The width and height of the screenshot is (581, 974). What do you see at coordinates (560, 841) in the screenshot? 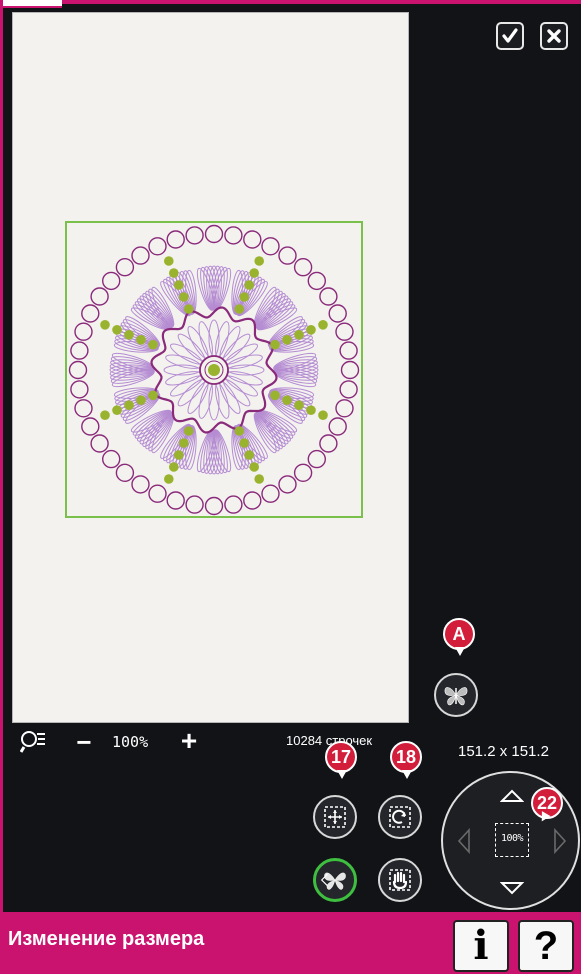
I see `move-right-icon` at bounding box center [560, 841].